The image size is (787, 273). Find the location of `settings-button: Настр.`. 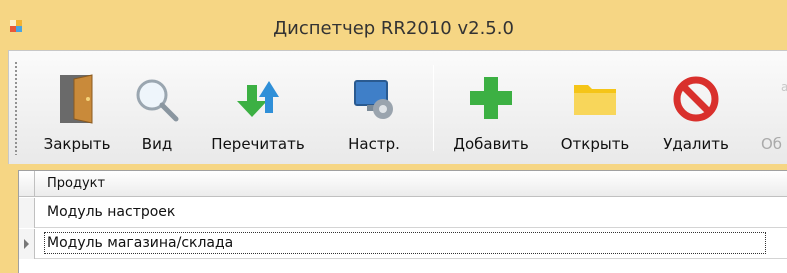

settings-button: Настр. is located at coordinates (374, 108).